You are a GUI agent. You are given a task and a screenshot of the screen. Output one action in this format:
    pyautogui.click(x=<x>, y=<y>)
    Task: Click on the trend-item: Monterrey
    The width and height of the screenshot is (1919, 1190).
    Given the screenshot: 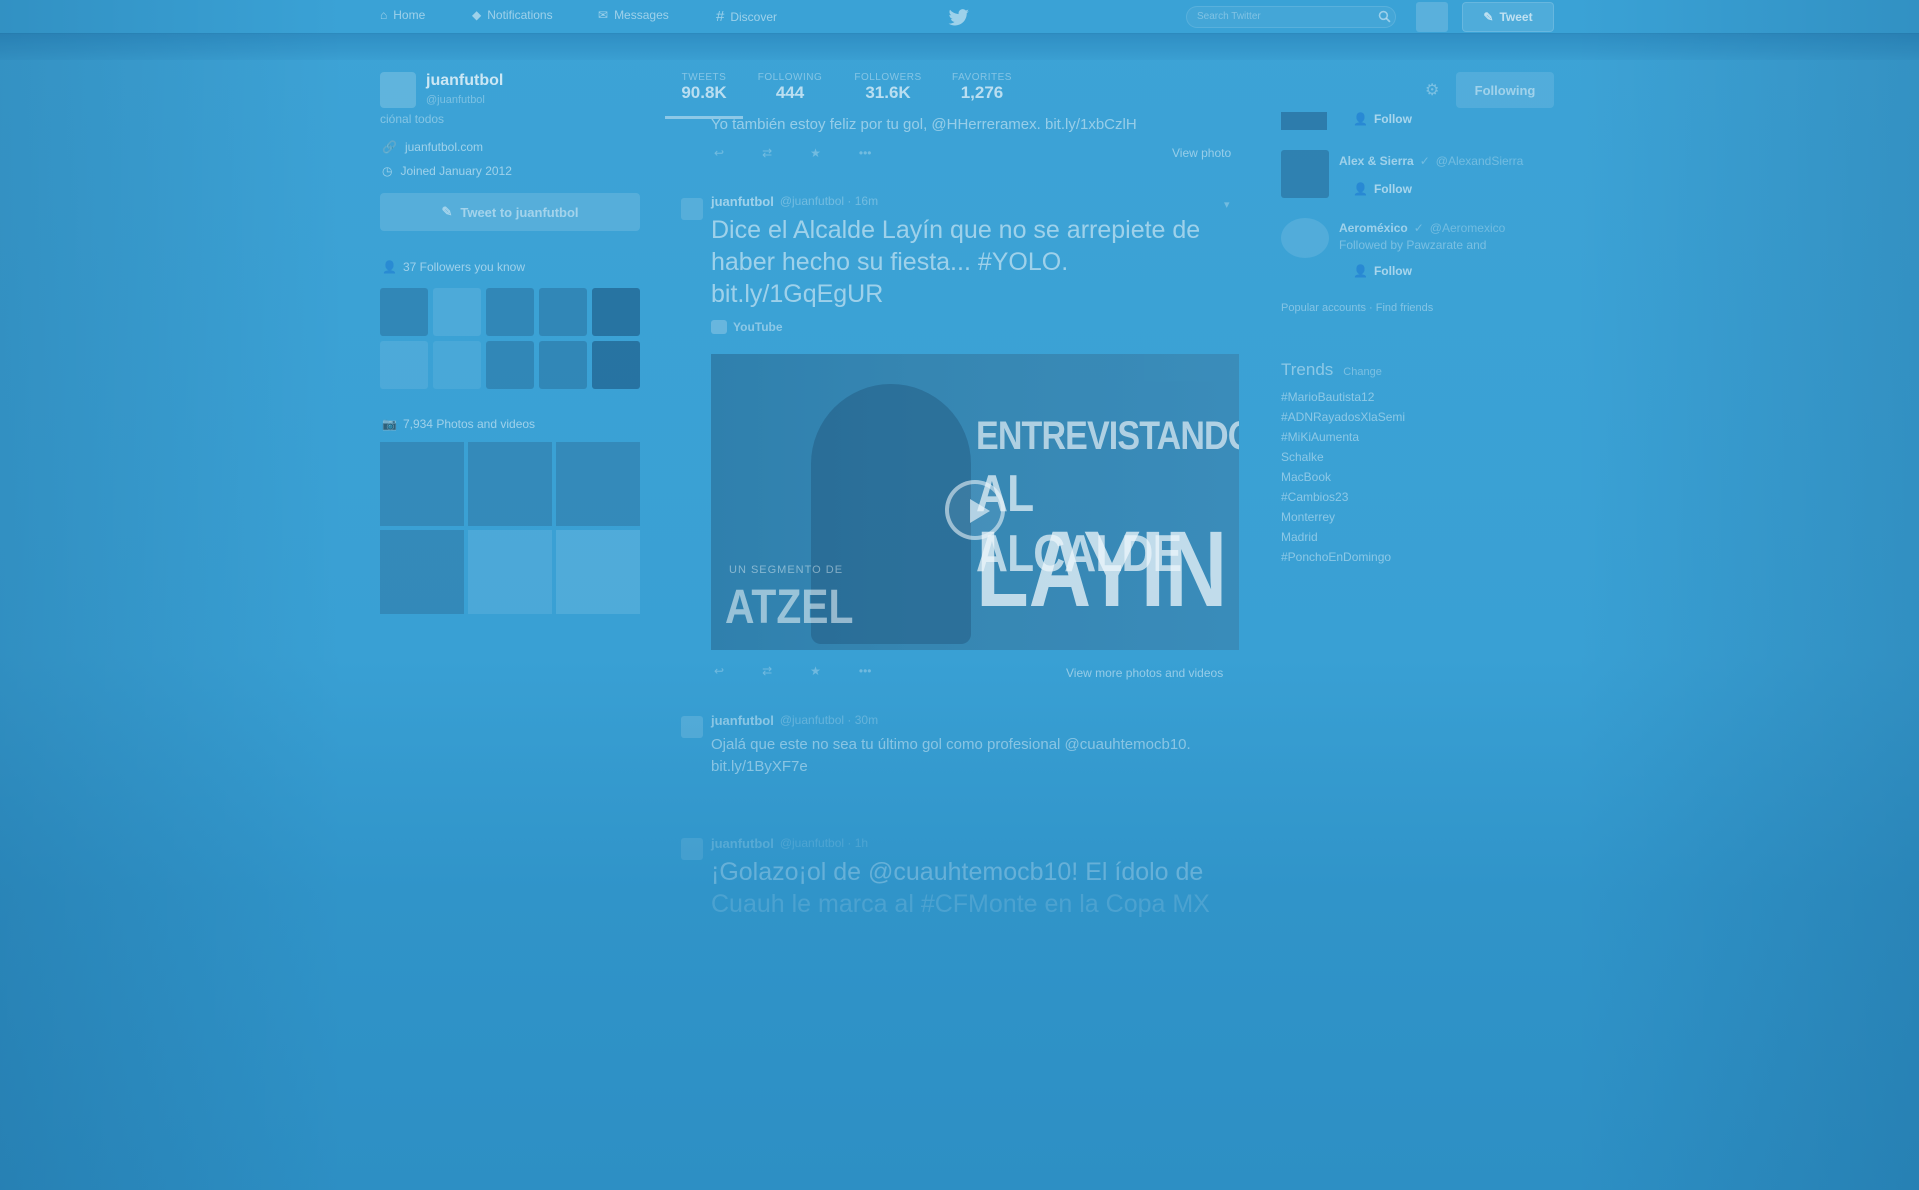 What is the action you would take?
    pyautogui.click(x=1343, y=517)
    